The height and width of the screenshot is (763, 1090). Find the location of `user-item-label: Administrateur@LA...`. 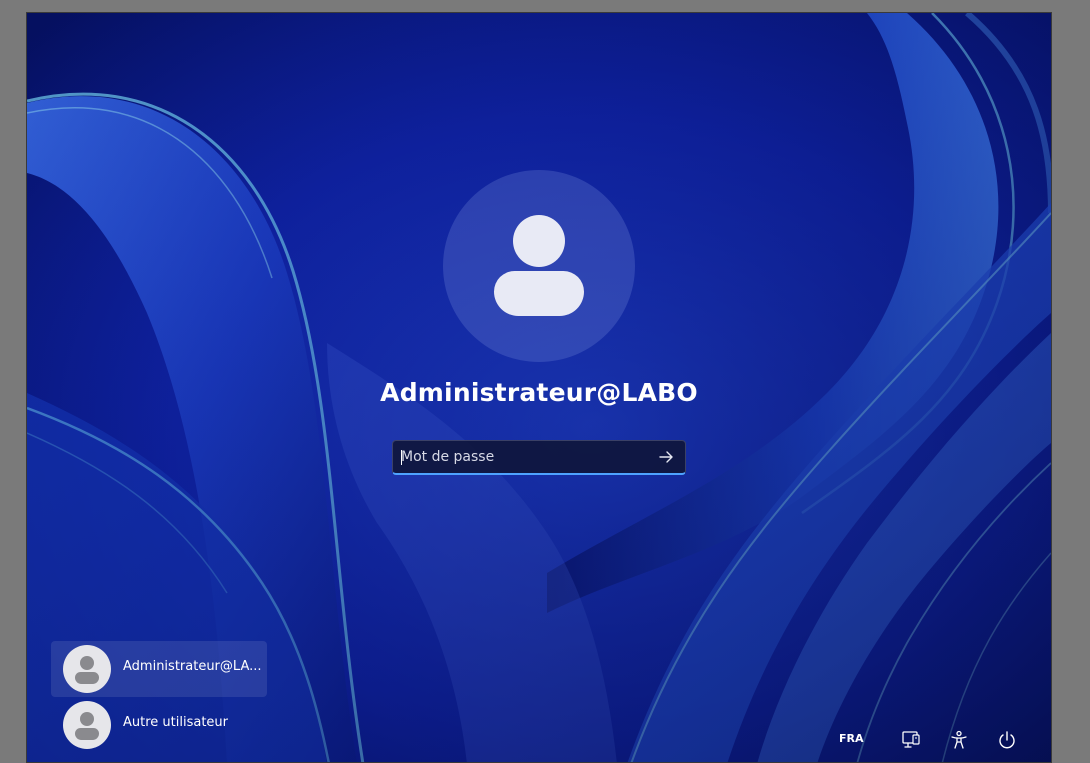

user-item-label: Administrateur@LA... is located at coordinates (192, 666).